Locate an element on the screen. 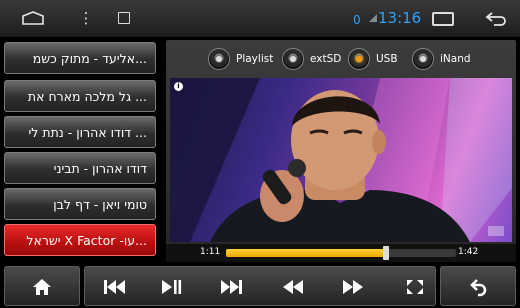 Image resolution: width=520 pixels, height=308 pixels. source-playlist-button: Playlist is located at coordinates (240, 59).